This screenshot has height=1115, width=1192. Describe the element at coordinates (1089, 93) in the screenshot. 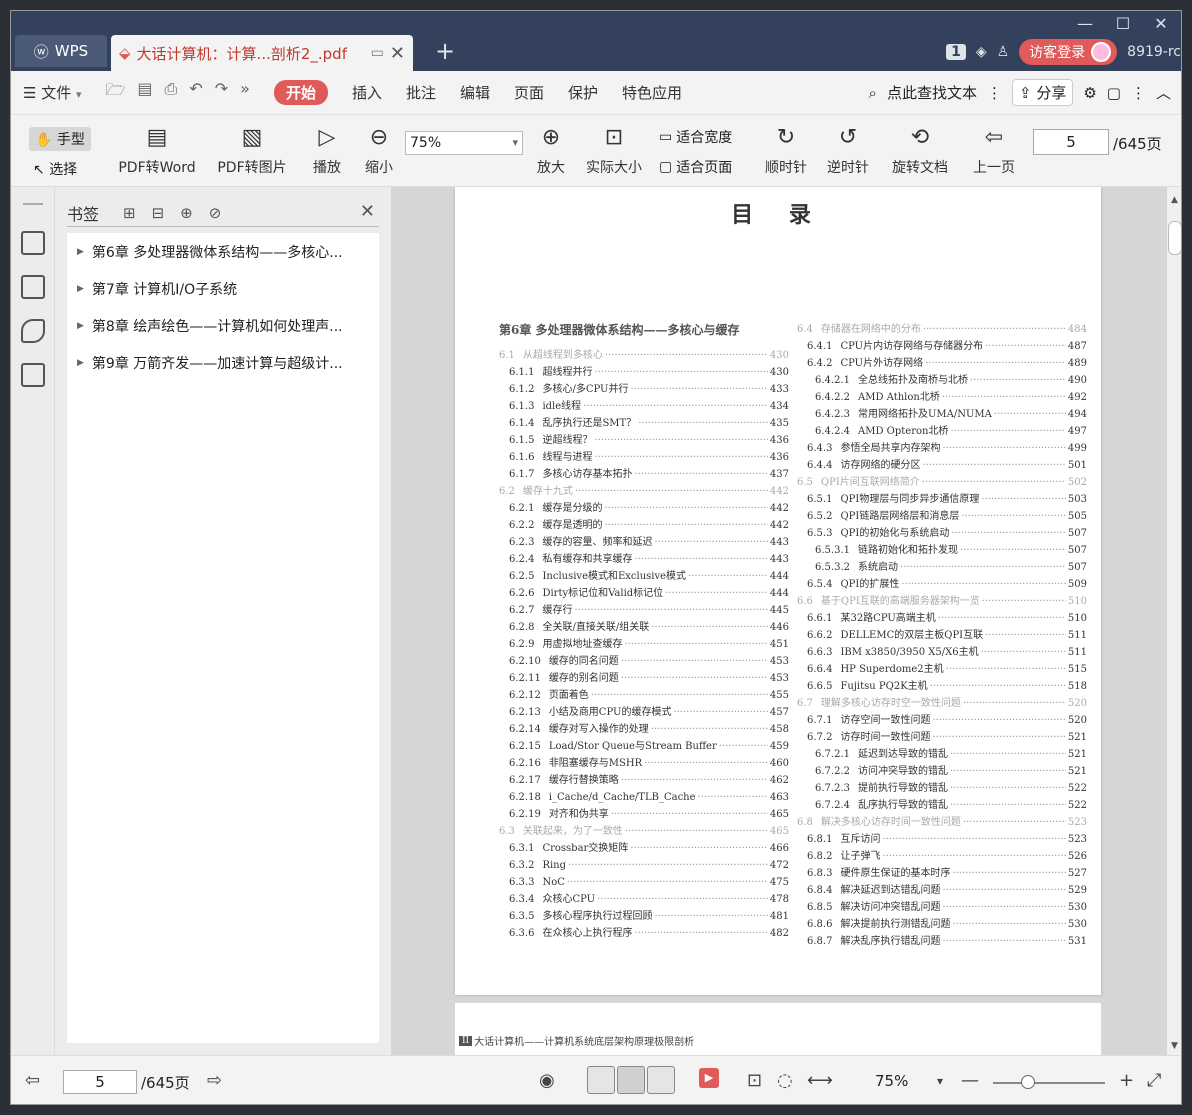

I see `gear-icon: ⚙` at that location.